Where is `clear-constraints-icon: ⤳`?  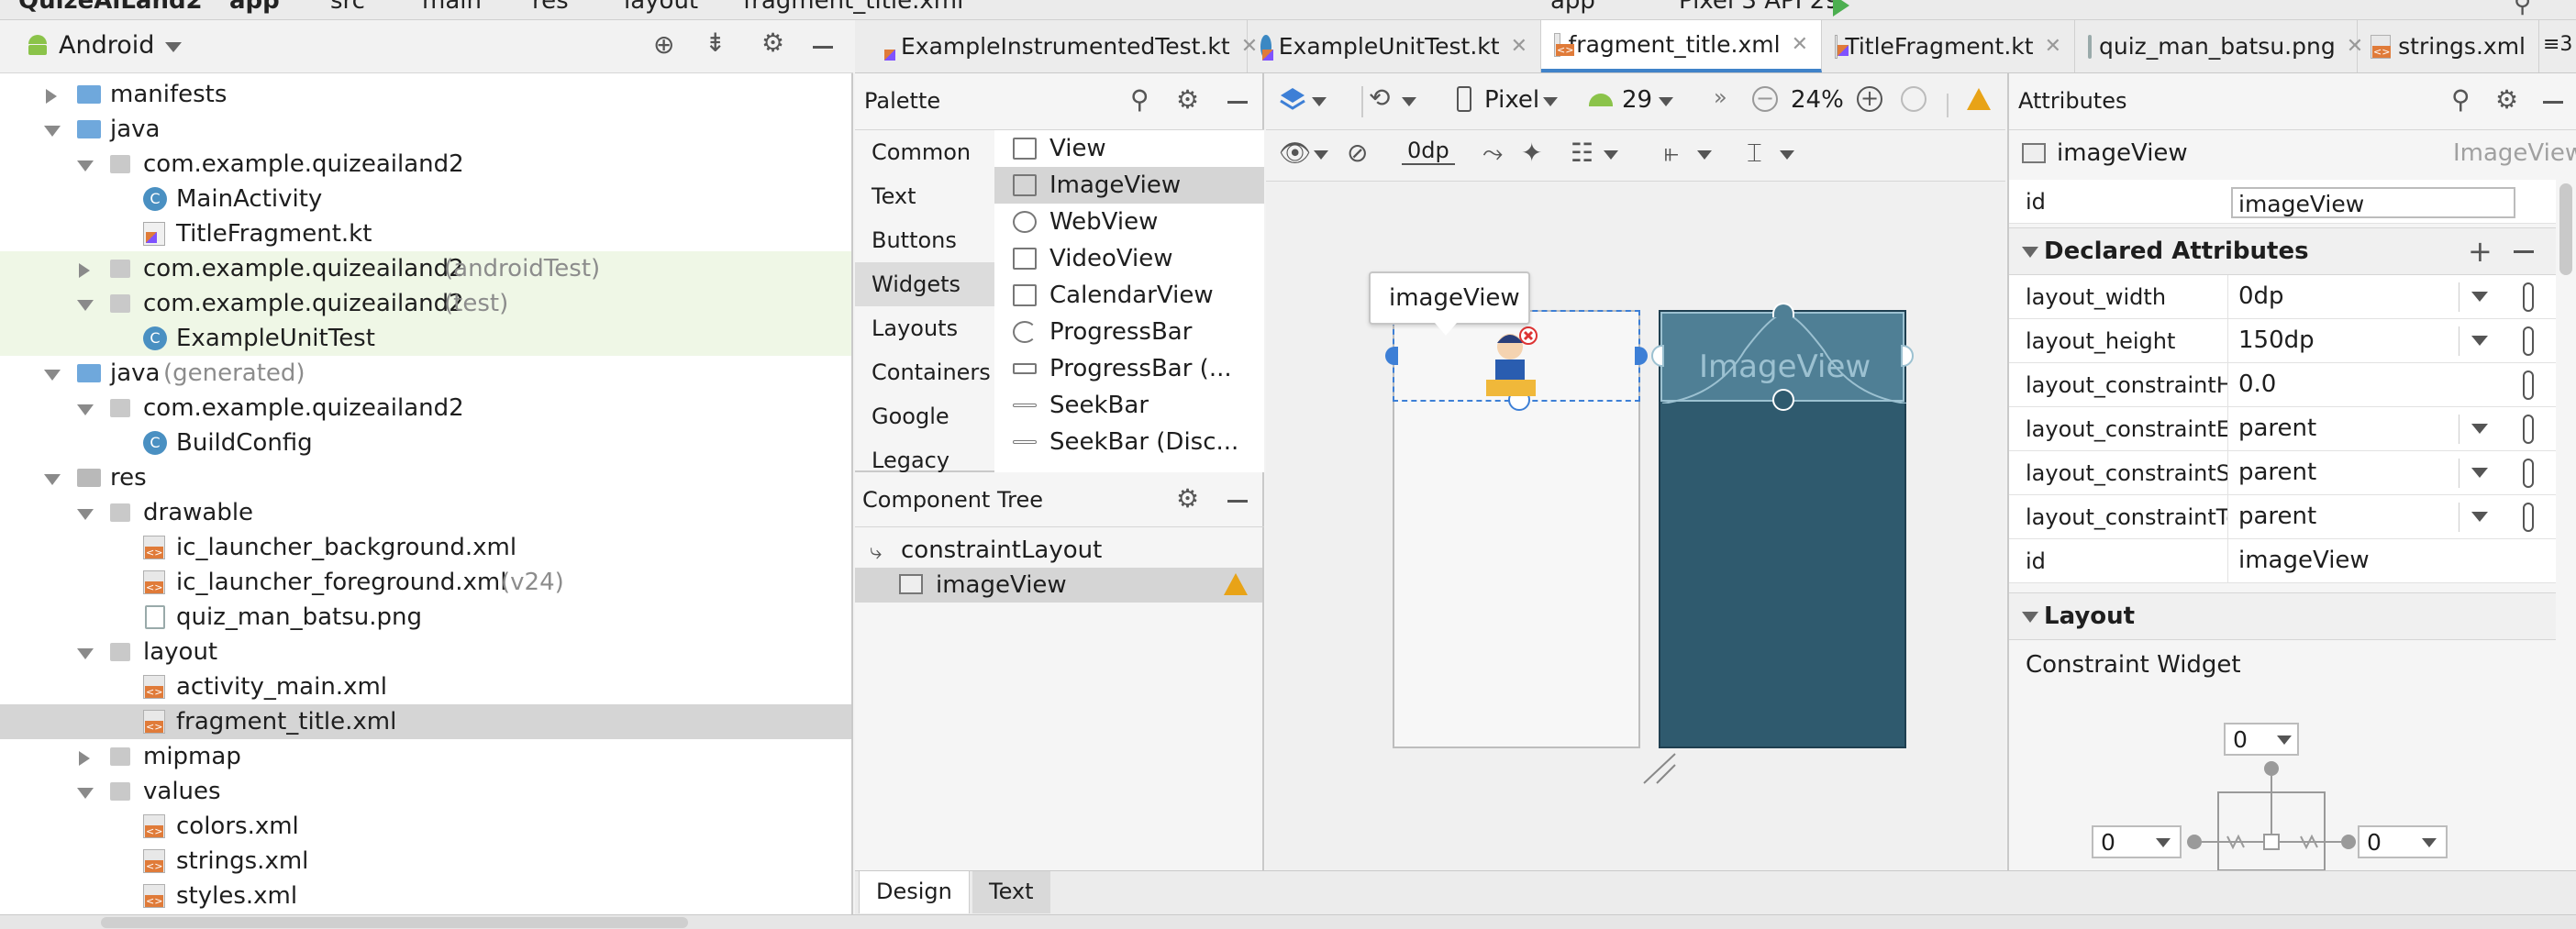 clear-constraints-icon: ⤳ is located at coordinates (1492, 153).